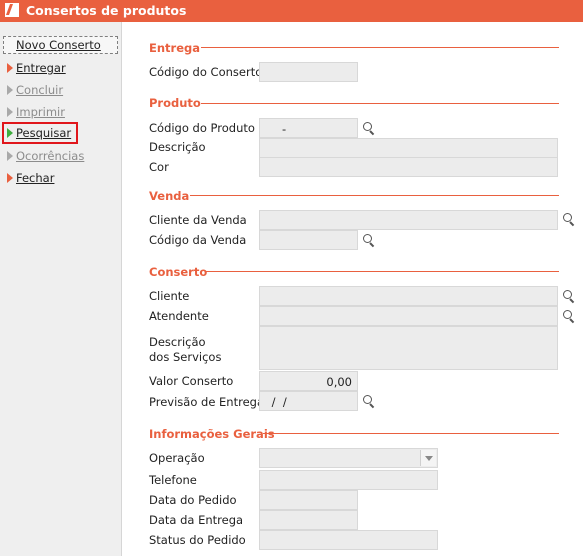 This screenshot has height=556, width=583. Describe the element at coordinates (41, 68) in the screenshot. I see `sidebar-item-label: Entregar` at that location.